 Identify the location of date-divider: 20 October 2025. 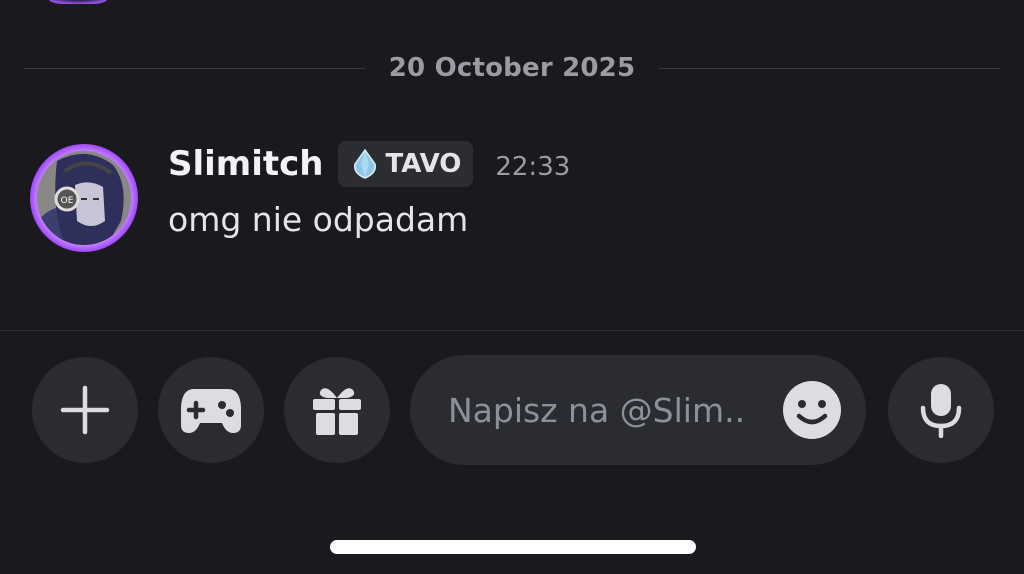
(512, 68).